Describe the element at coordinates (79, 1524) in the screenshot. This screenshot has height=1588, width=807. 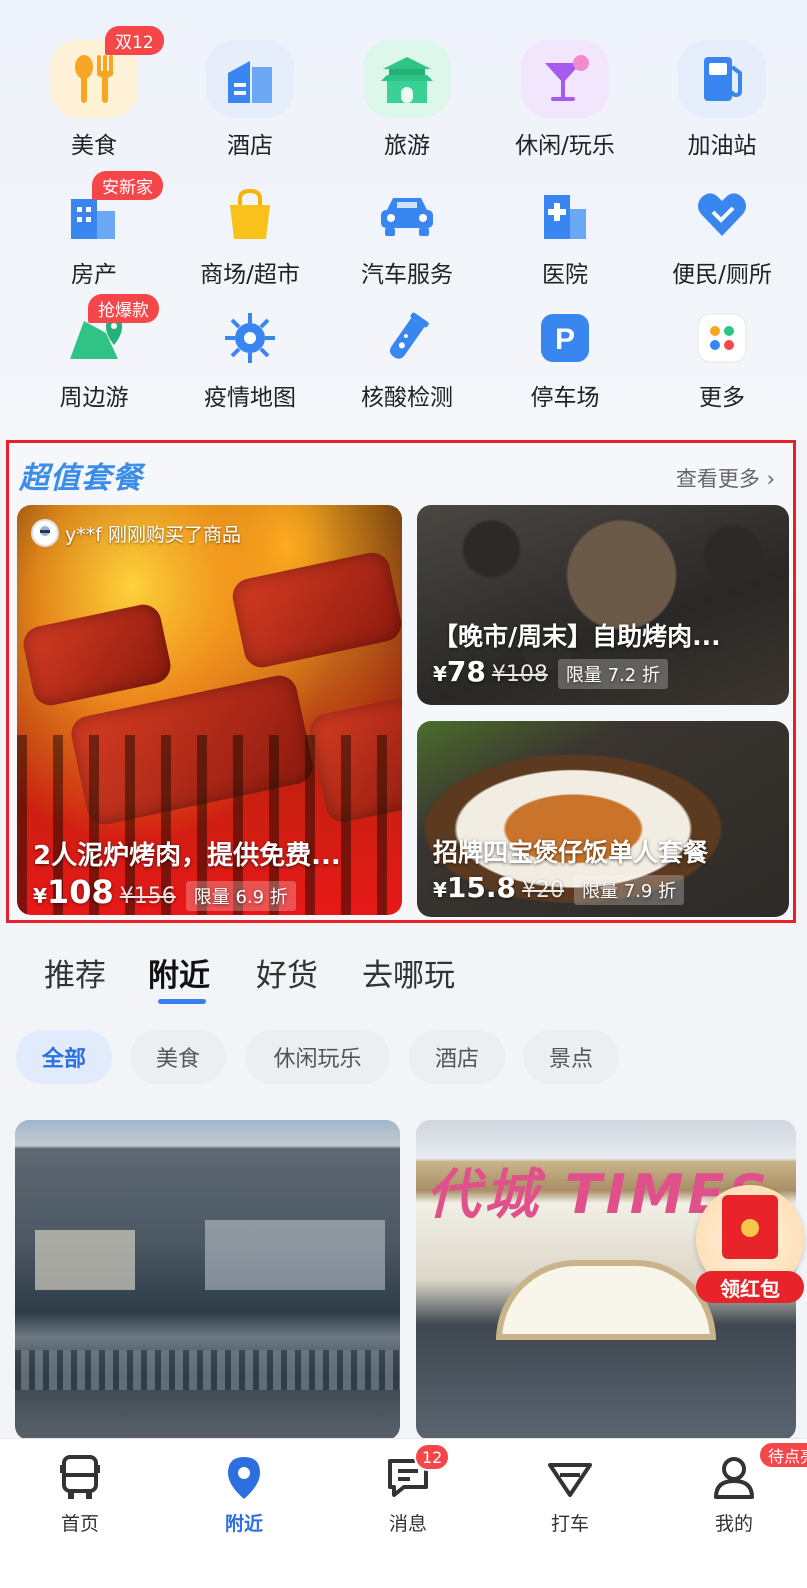
I see `nav-label: 首页` at that location.